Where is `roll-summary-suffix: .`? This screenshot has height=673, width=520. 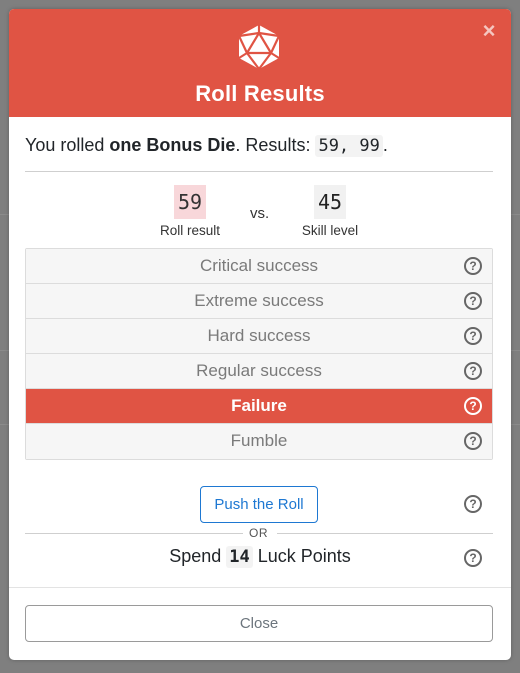
roll-summary-suffix: . is located at coordinates (385, 145).